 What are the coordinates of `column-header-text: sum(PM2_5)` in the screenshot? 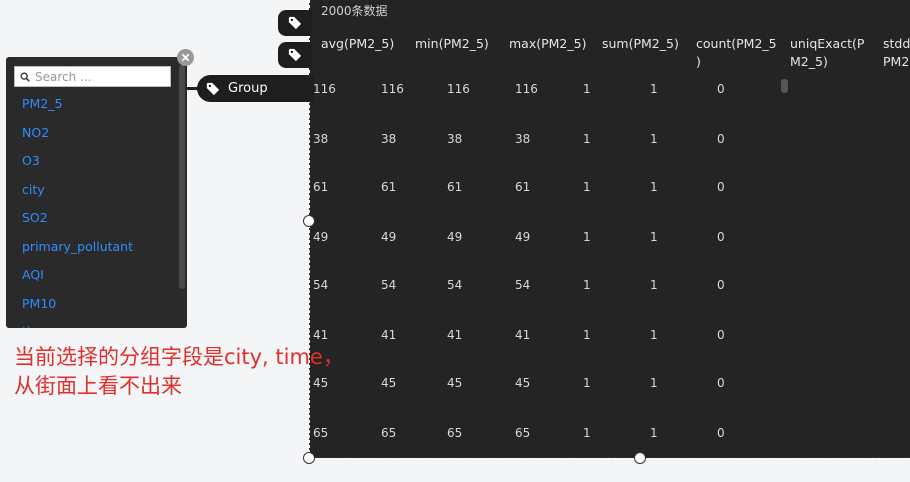 It's located at (640, 43).